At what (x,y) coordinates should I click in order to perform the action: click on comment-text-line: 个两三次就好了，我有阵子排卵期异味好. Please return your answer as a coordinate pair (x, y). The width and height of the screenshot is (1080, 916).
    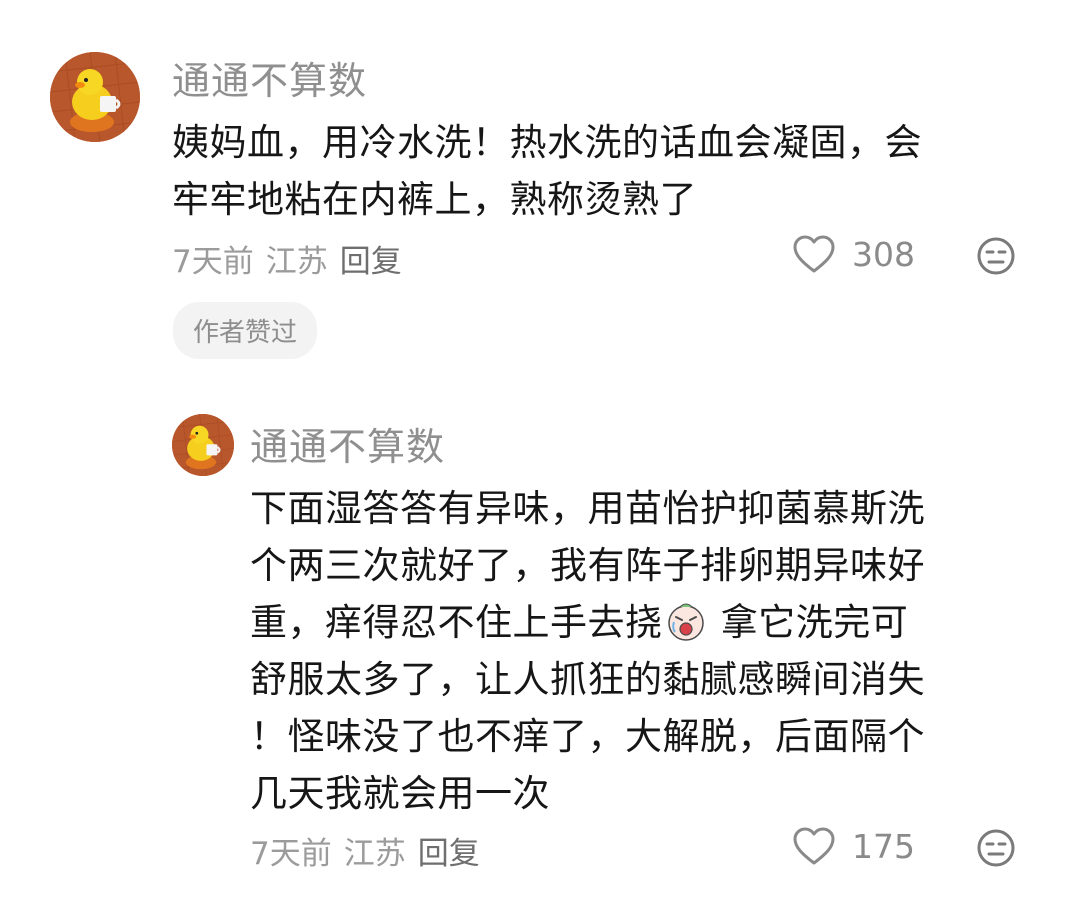
    Looking at the image, I should click on (587, 565).